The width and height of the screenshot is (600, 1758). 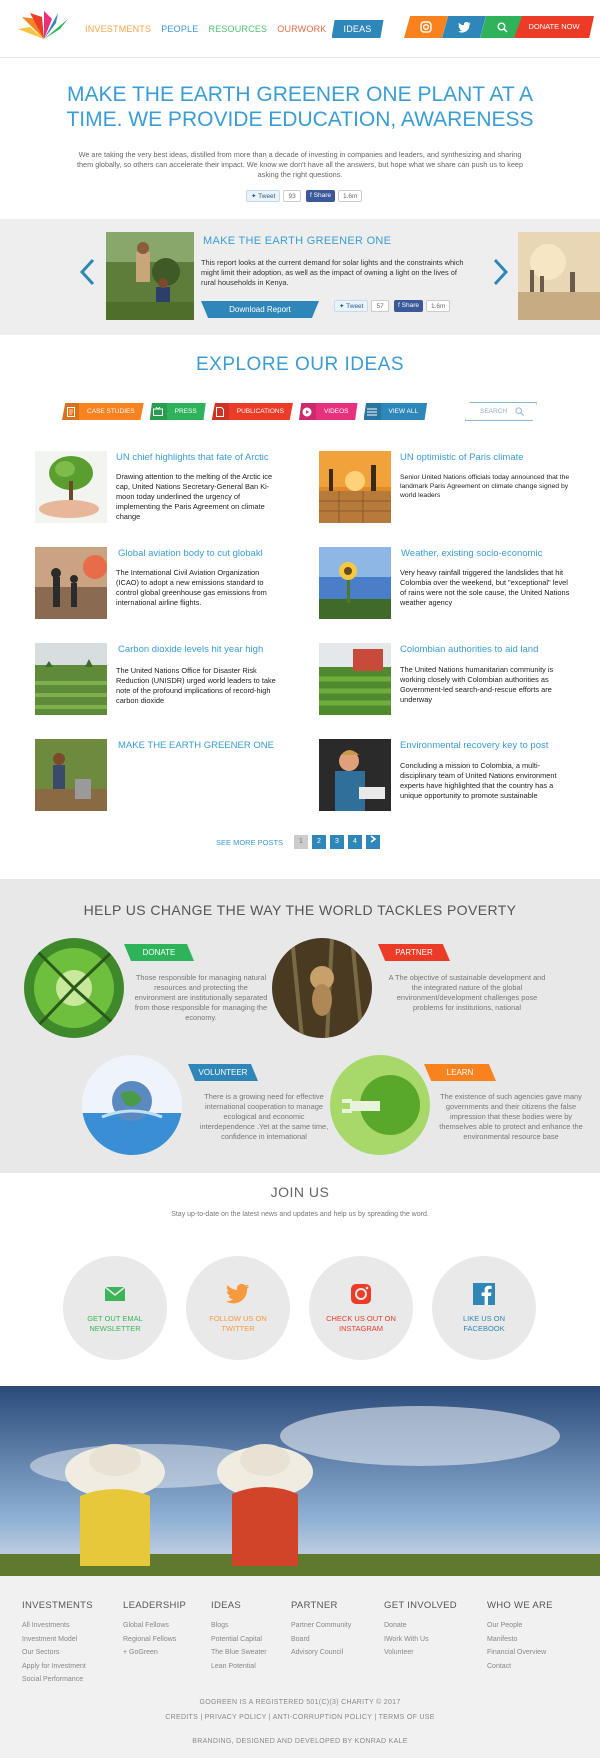 I want to click on post-title: Global aviation body to cut globakl, so click(x=190, y=553).